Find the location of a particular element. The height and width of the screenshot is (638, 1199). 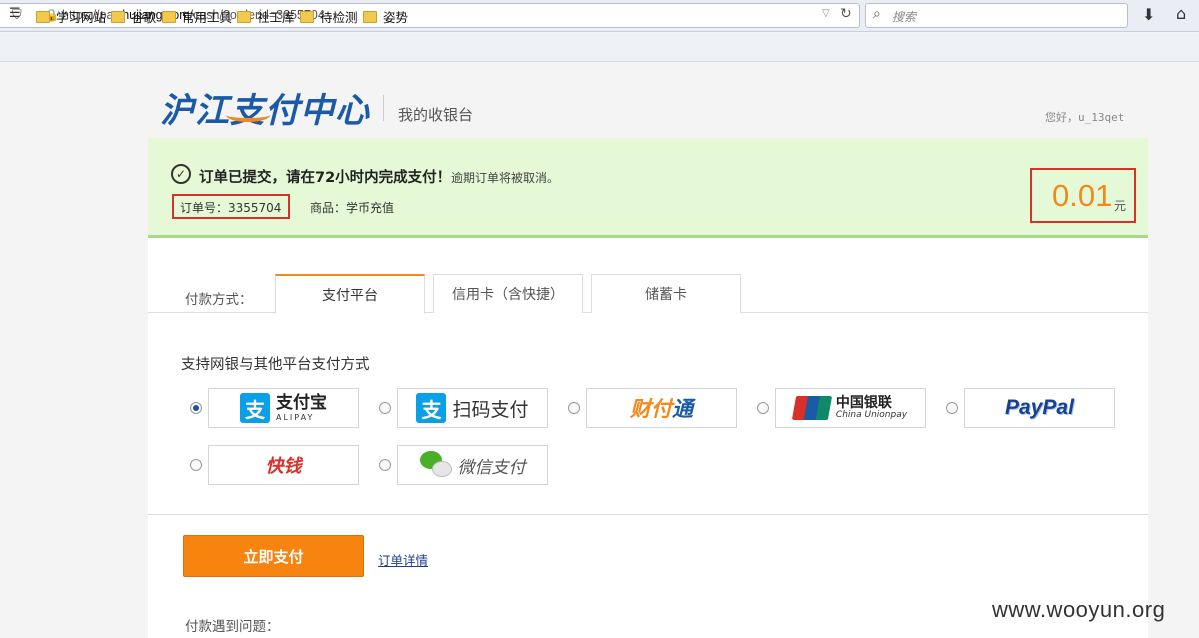

radio-unionpay is located at coordinates (763, 408).